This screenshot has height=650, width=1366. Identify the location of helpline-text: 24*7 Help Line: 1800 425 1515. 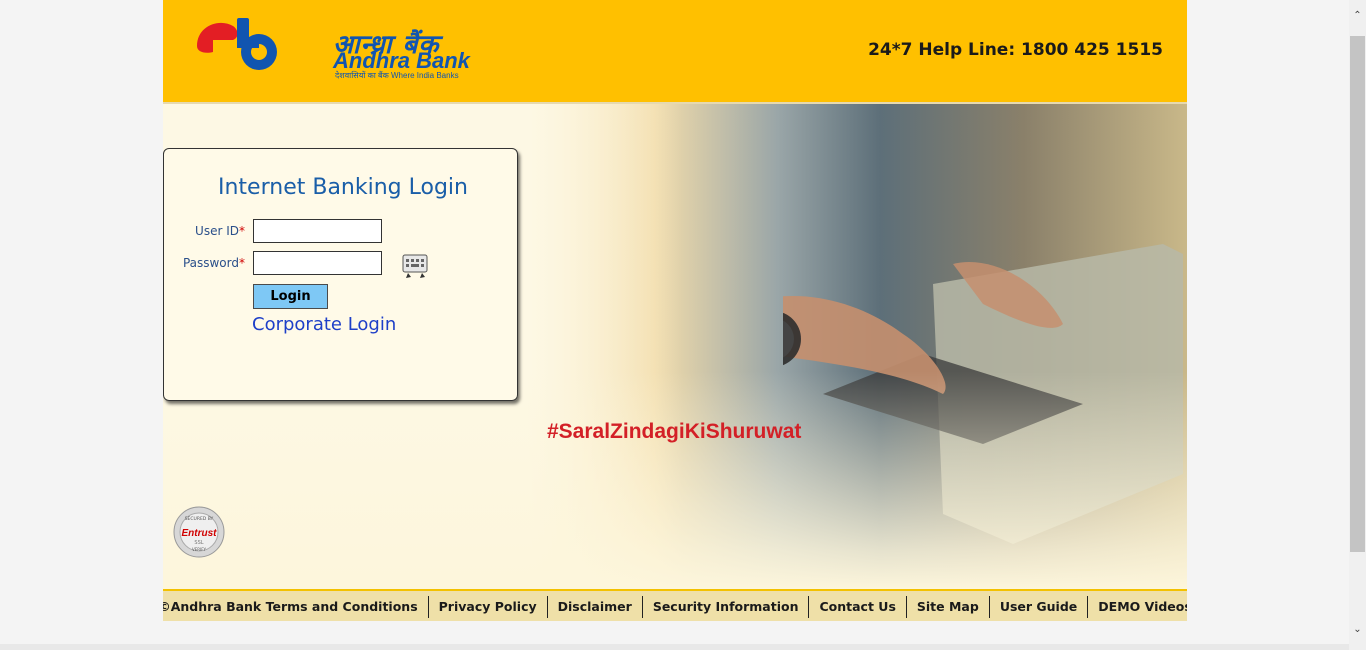
(1015, 50).